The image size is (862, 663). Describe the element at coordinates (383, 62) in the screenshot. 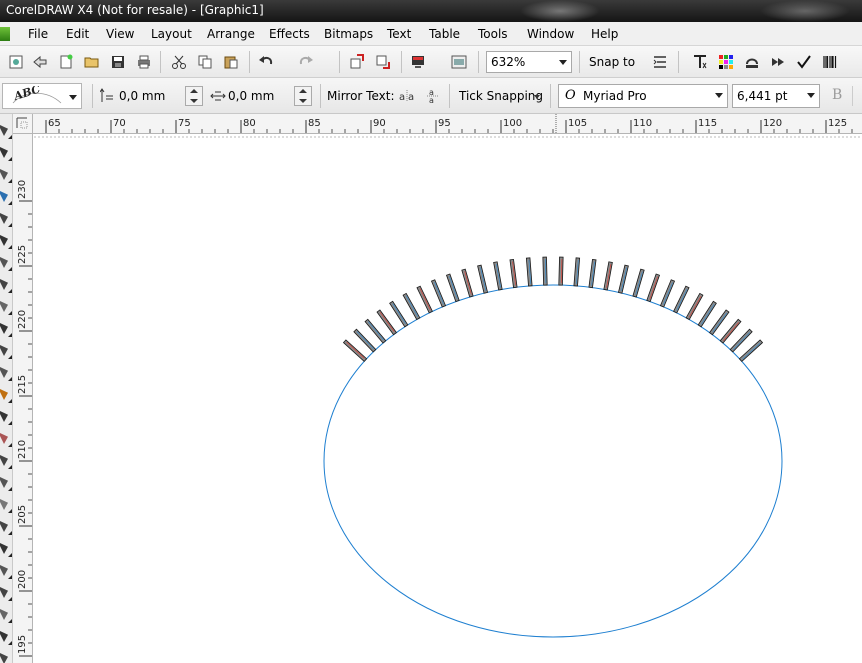

I see `export-icon` at that location.